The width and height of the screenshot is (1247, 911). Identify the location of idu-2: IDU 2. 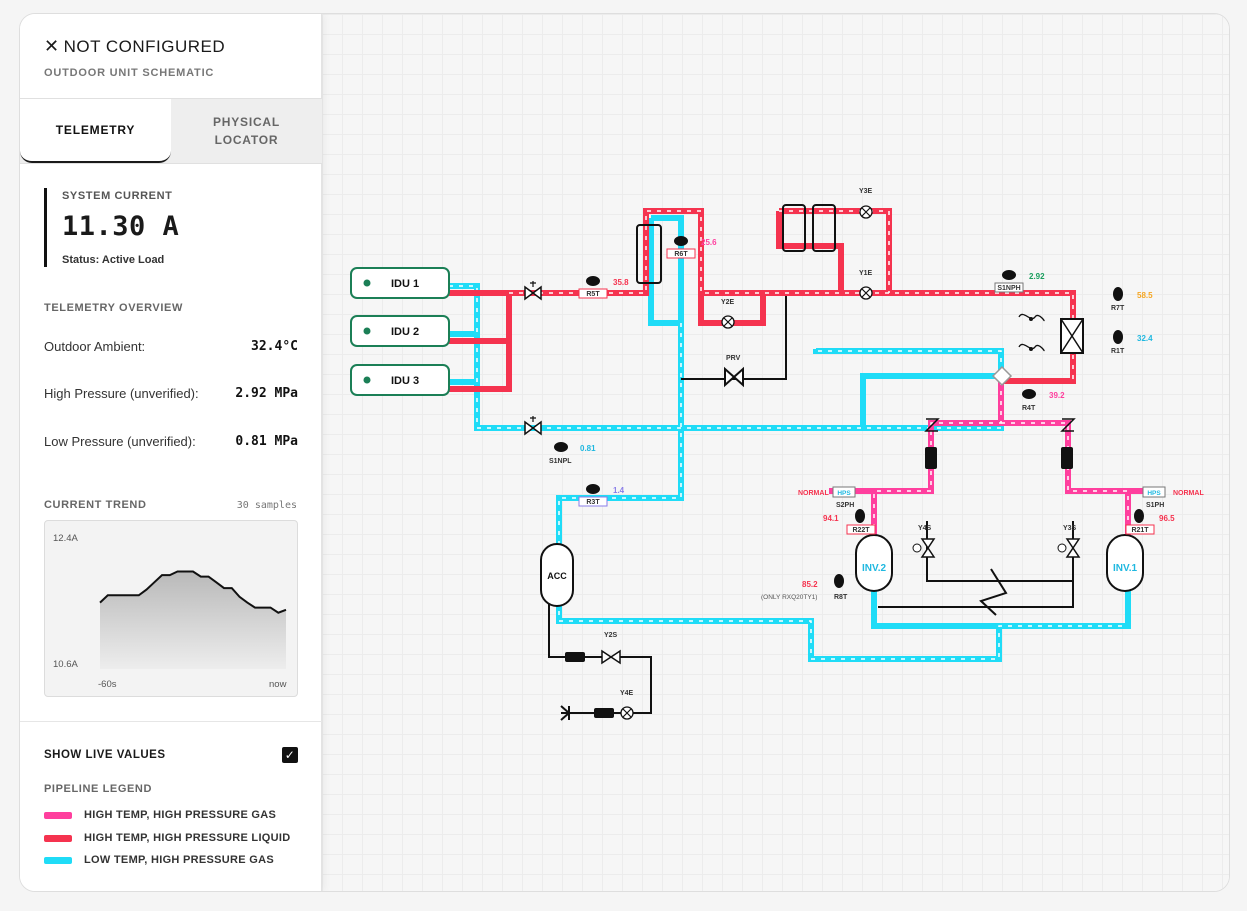
(400, 331).